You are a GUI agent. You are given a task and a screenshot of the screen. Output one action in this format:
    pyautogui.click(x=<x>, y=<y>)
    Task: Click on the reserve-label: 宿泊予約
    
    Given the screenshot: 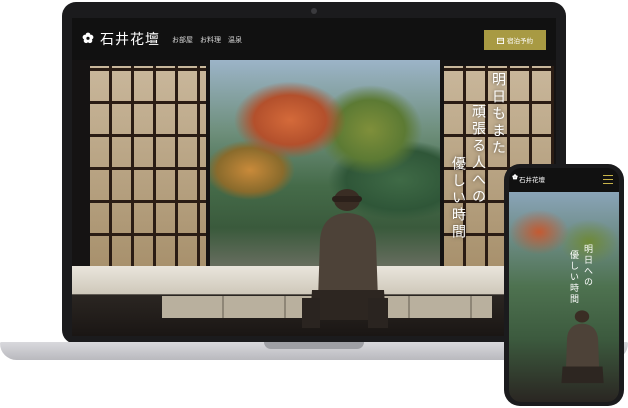 What is the action you would take?
    pyautogui.click(x=520, y=41)
    